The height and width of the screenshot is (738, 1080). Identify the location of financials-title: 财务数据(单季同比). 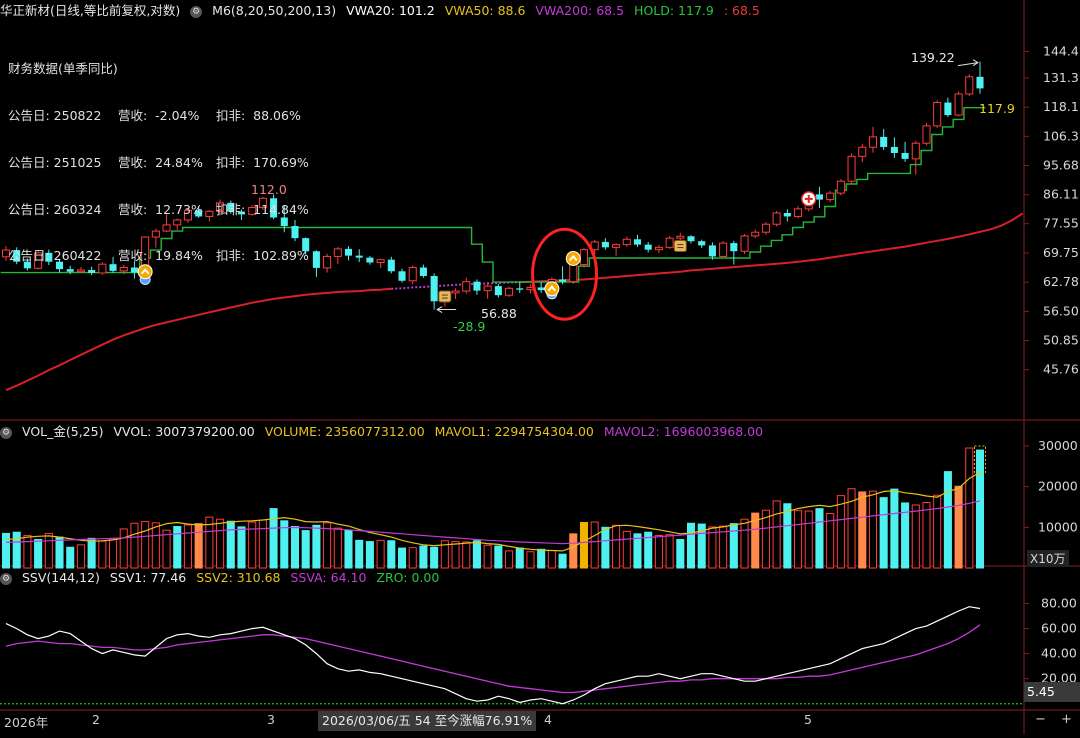
(63, 69).